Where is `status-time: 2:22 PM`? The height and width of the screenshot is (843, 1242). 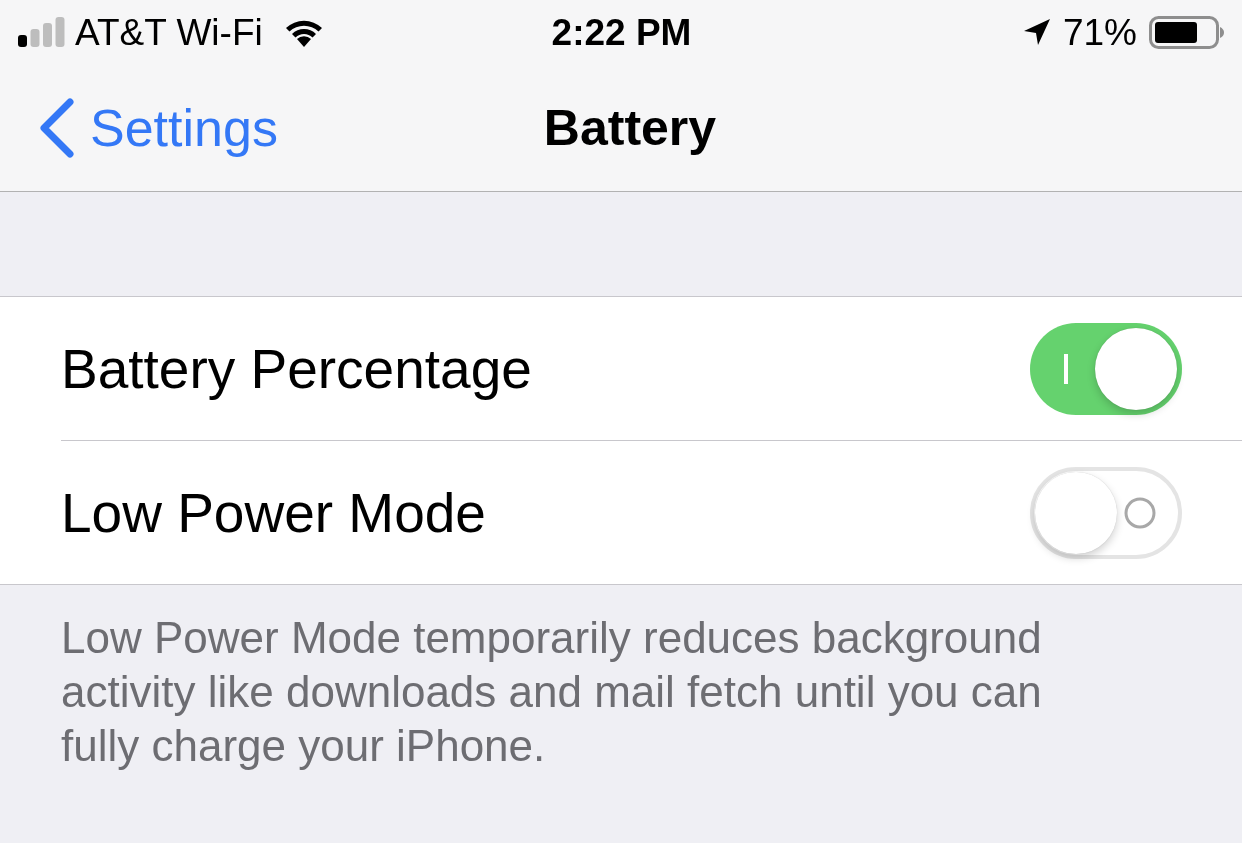 status-time: 2:22 PM is located at coordinates (621, 32).